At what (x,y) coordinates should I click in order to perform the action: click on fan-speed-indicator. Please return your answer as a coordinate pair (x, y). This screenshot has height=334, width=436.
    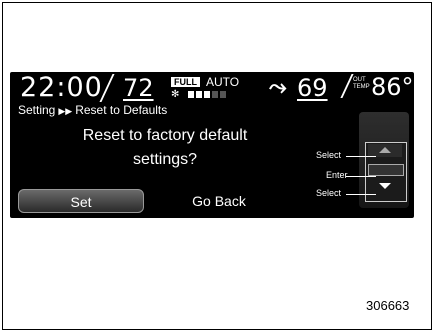
    Looking at the image, I should click on (207, 94).